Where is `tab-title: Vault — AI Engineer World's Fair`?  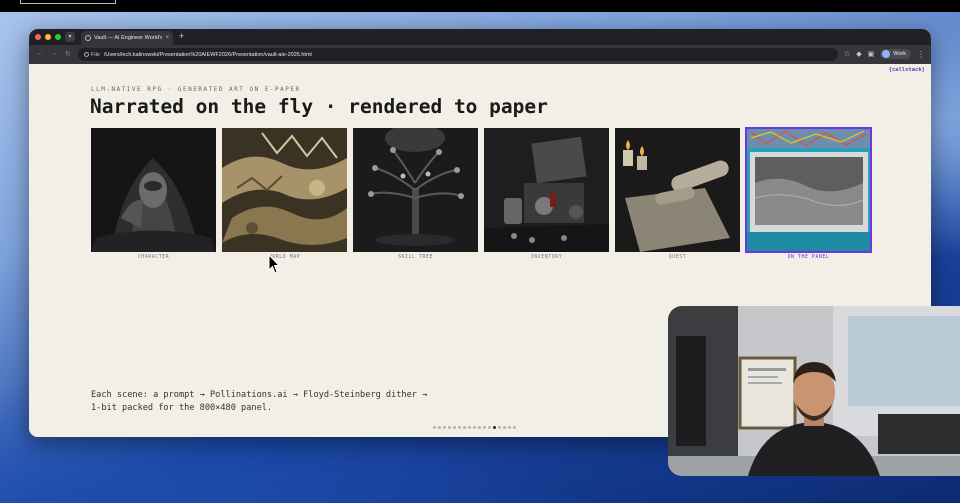
tab-title: Vault — AI Engineer World's Fair is located at coordinates (128, 38).